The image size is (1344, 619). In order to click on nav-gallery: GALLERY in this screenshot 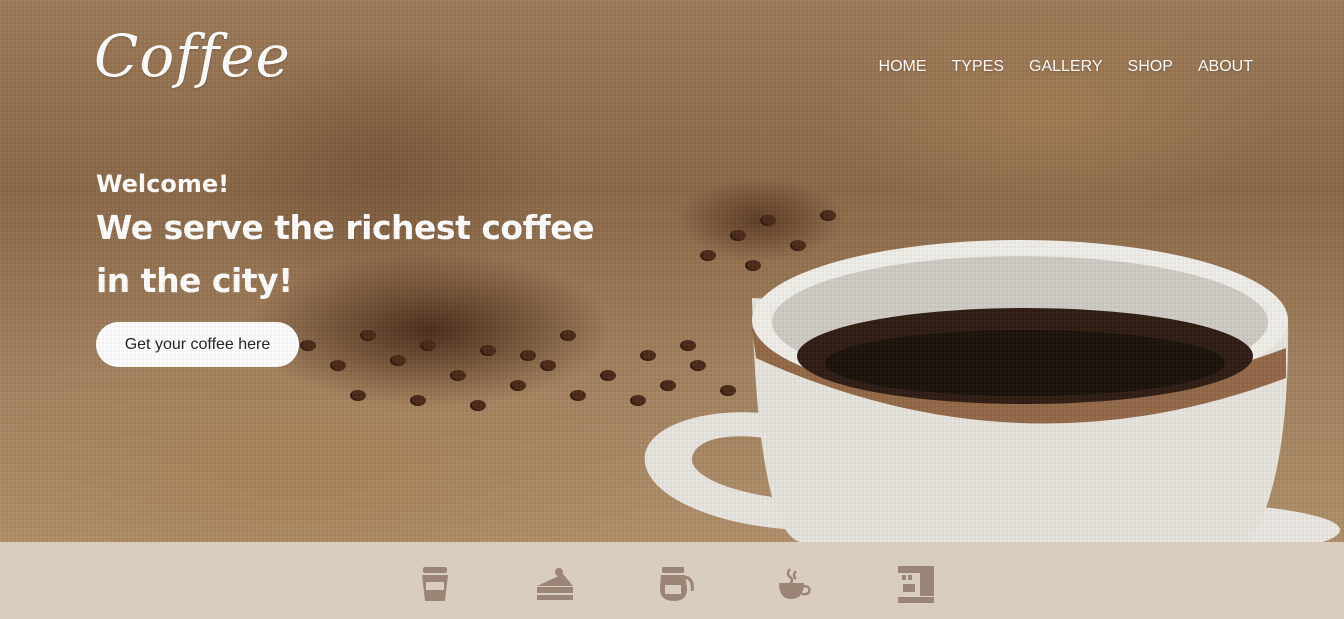, I will do `click(1066, 67)`.